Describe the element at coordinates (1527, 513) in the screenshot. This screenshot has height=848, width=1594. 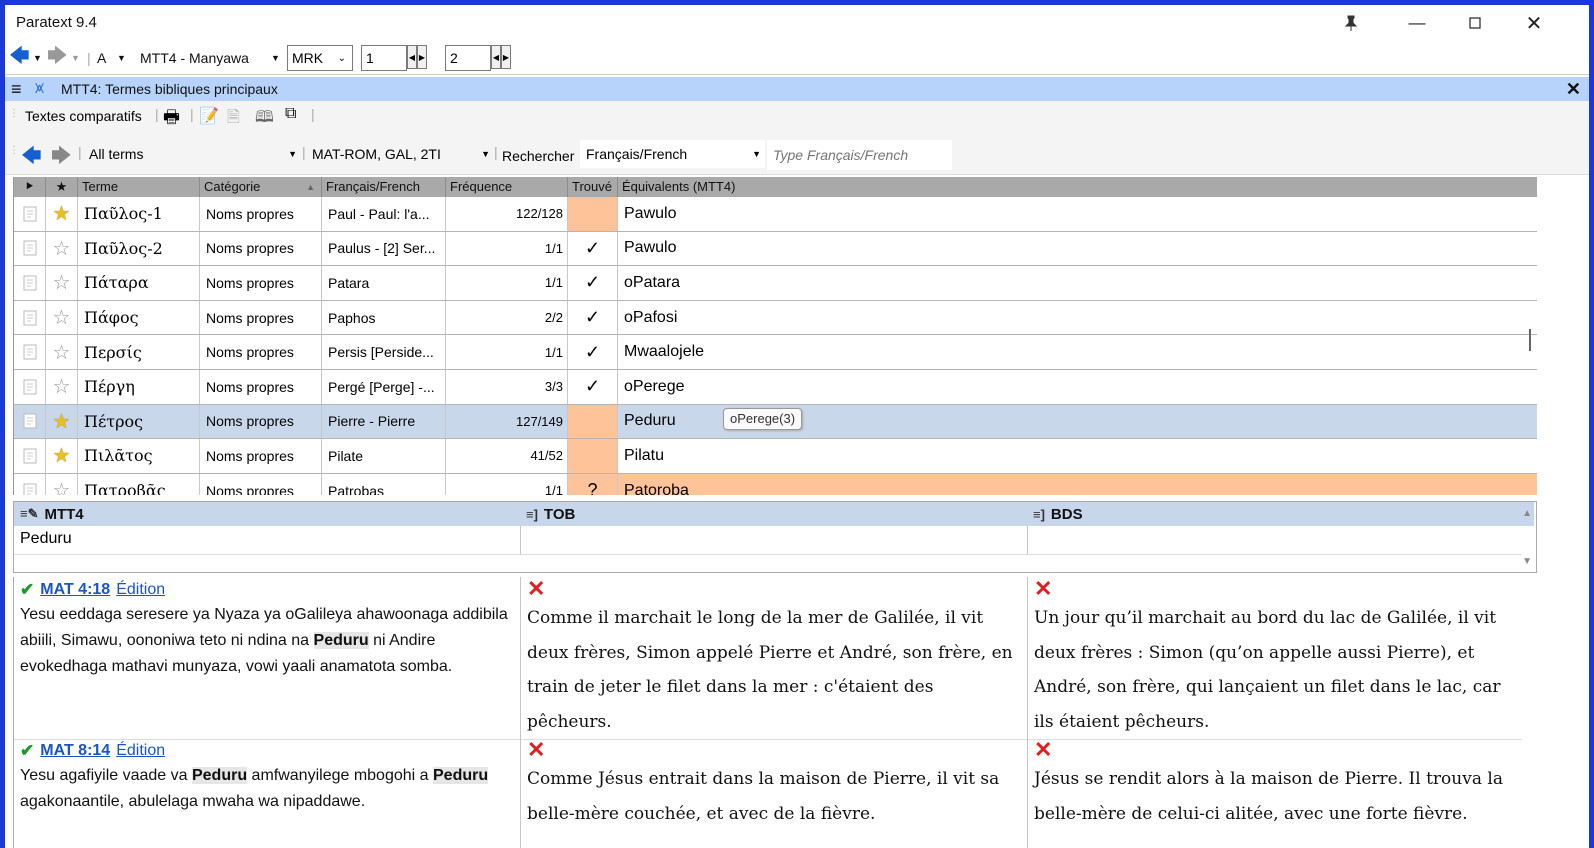
I see `scroll-up-icon: ▲` at that location.